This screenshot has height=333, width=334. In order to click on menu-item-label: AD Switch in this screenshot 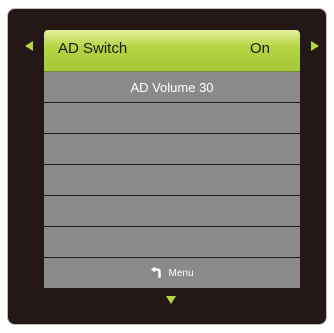, I will do `click(93, 48)`.